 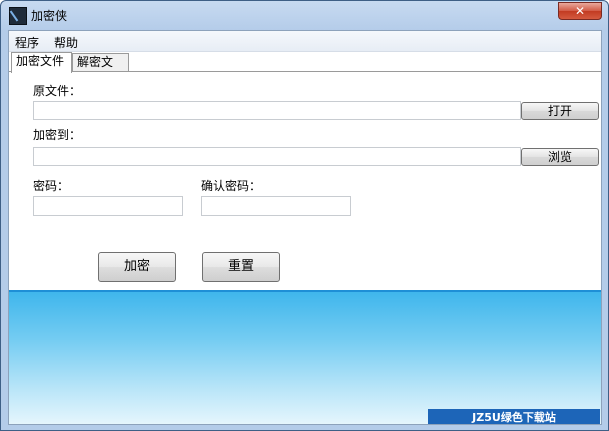 I want to click on target-file-input, so click(x=277, y=156).